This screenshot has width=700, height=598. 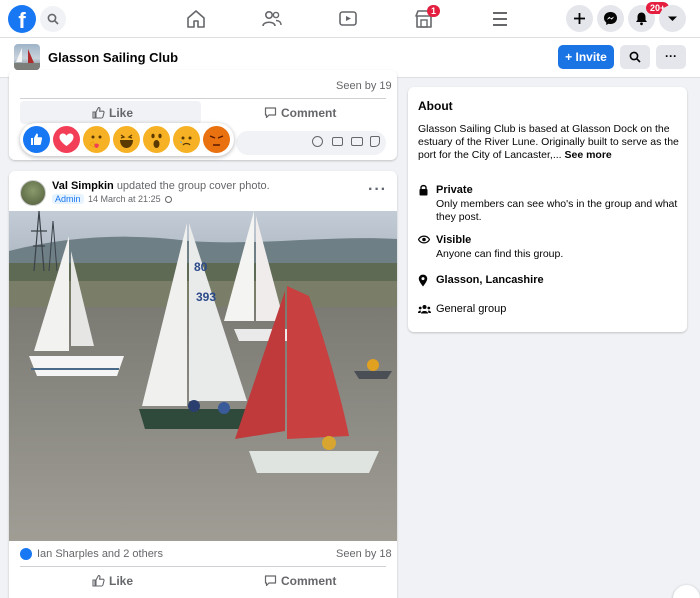 I want to click on home-icon, so click(x=196, y=19).